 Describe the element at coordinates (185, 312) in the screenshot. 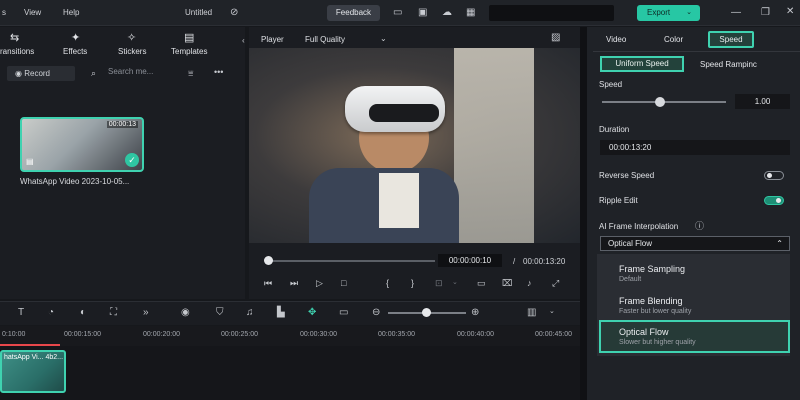

I see `scene-detect-icon: ◉` at that location.